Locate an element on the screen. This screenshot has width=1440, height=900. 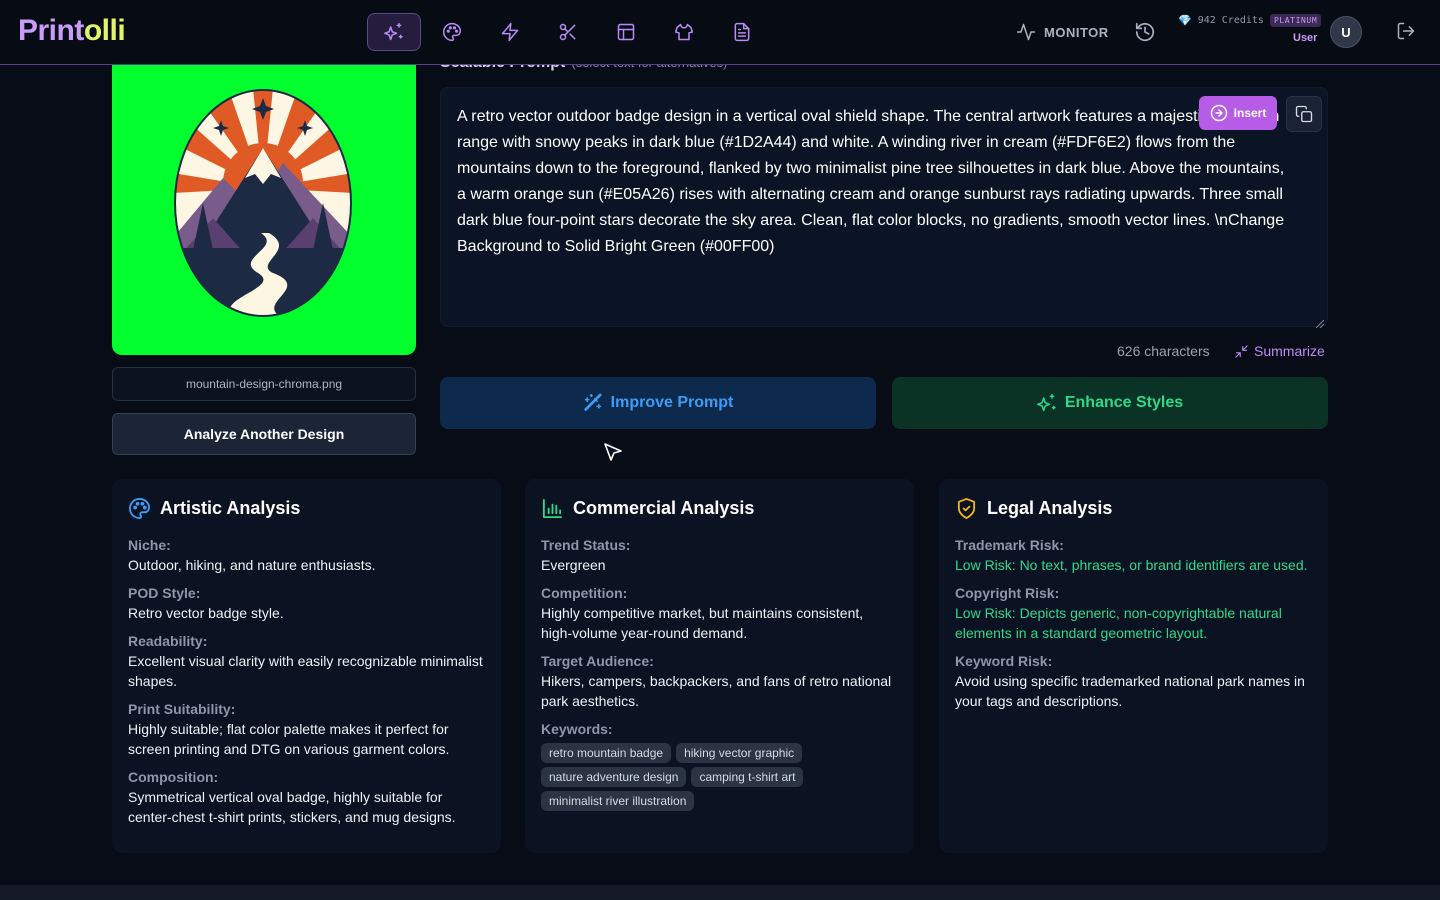
plan-badge: PLATINUM is located at coordinates (1295, 20).